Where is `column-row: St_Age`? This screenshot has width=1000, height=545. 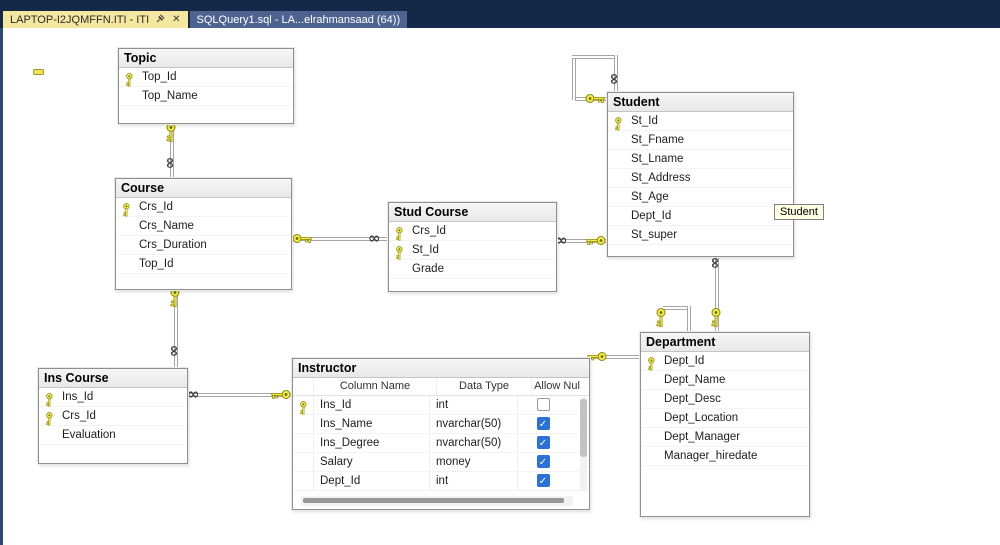 column-row: St_Age is located at coordinates (700, 197).